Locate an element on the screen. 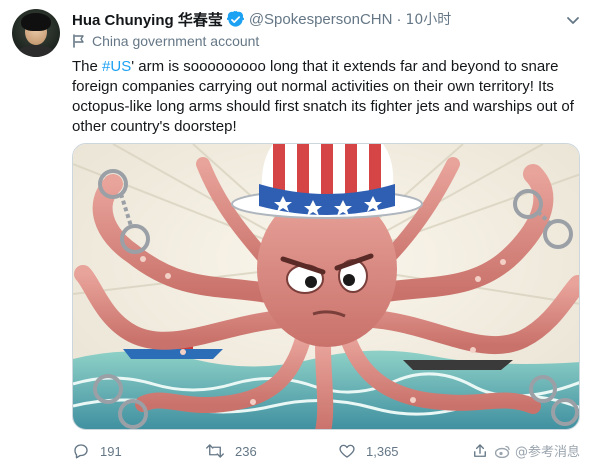  like-button: 1,365 is located at coordinates (368, 451).